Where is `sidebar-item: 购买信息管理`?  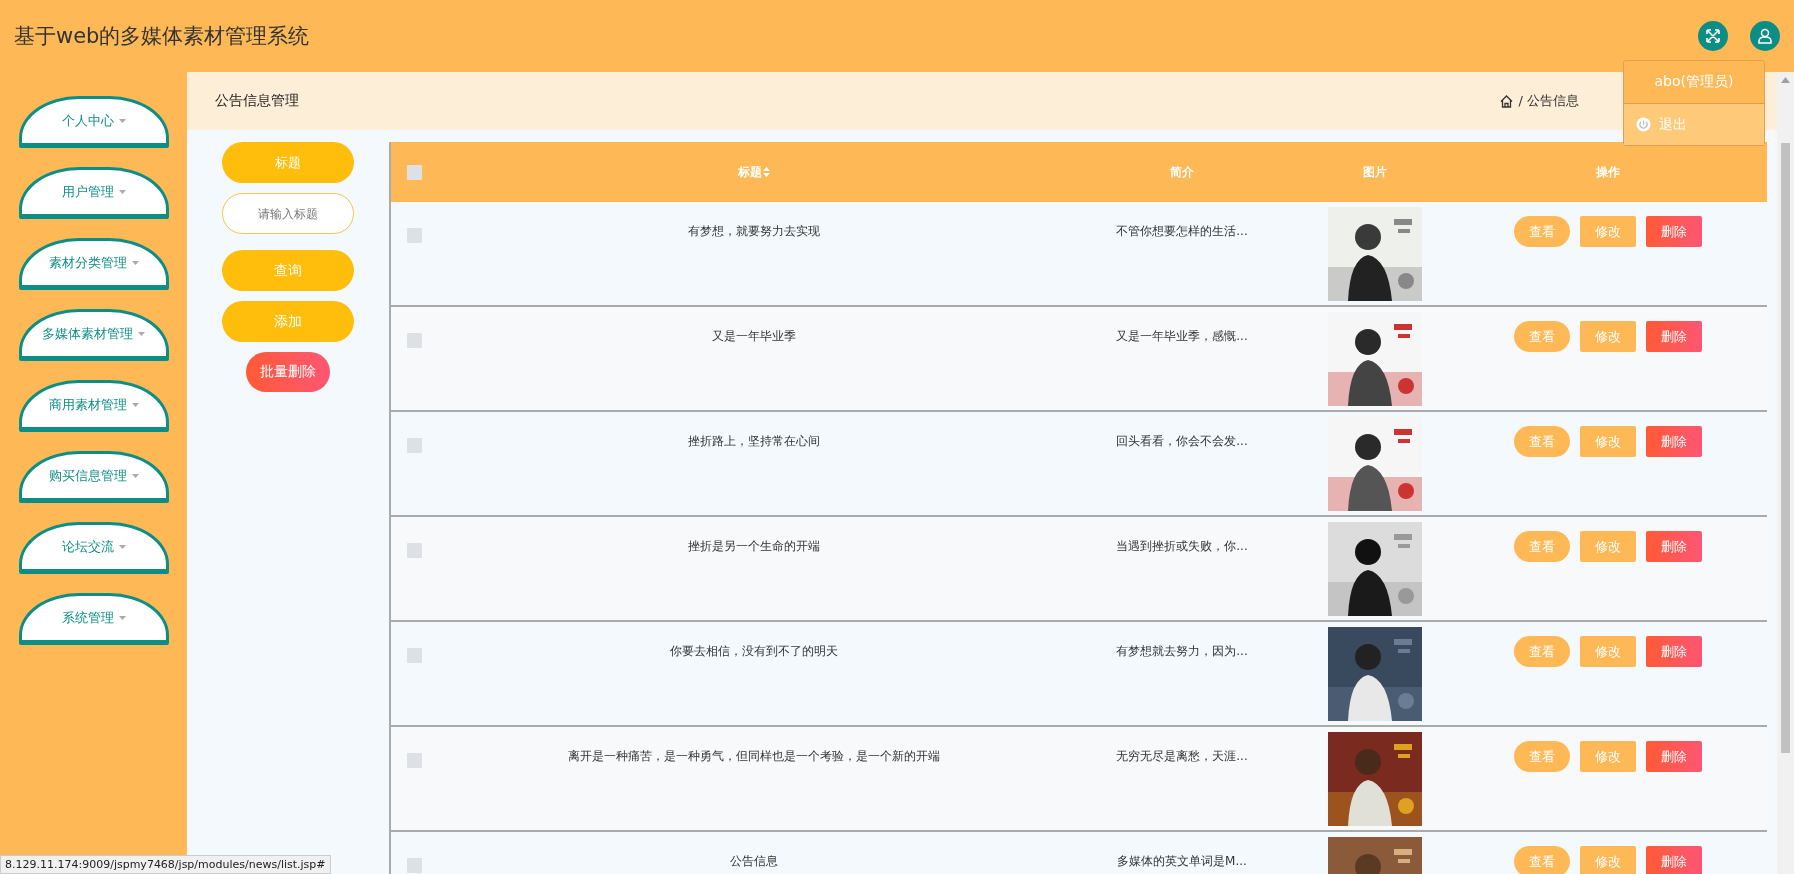 sidebar-item: 购买信息管理 is located at coordinates (93, 477).